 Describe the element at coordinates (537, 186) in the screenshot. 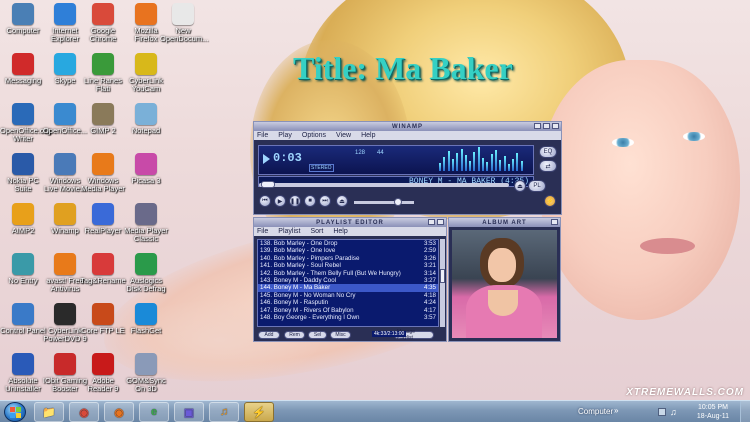

I see `repeat-button: PL` at that location.